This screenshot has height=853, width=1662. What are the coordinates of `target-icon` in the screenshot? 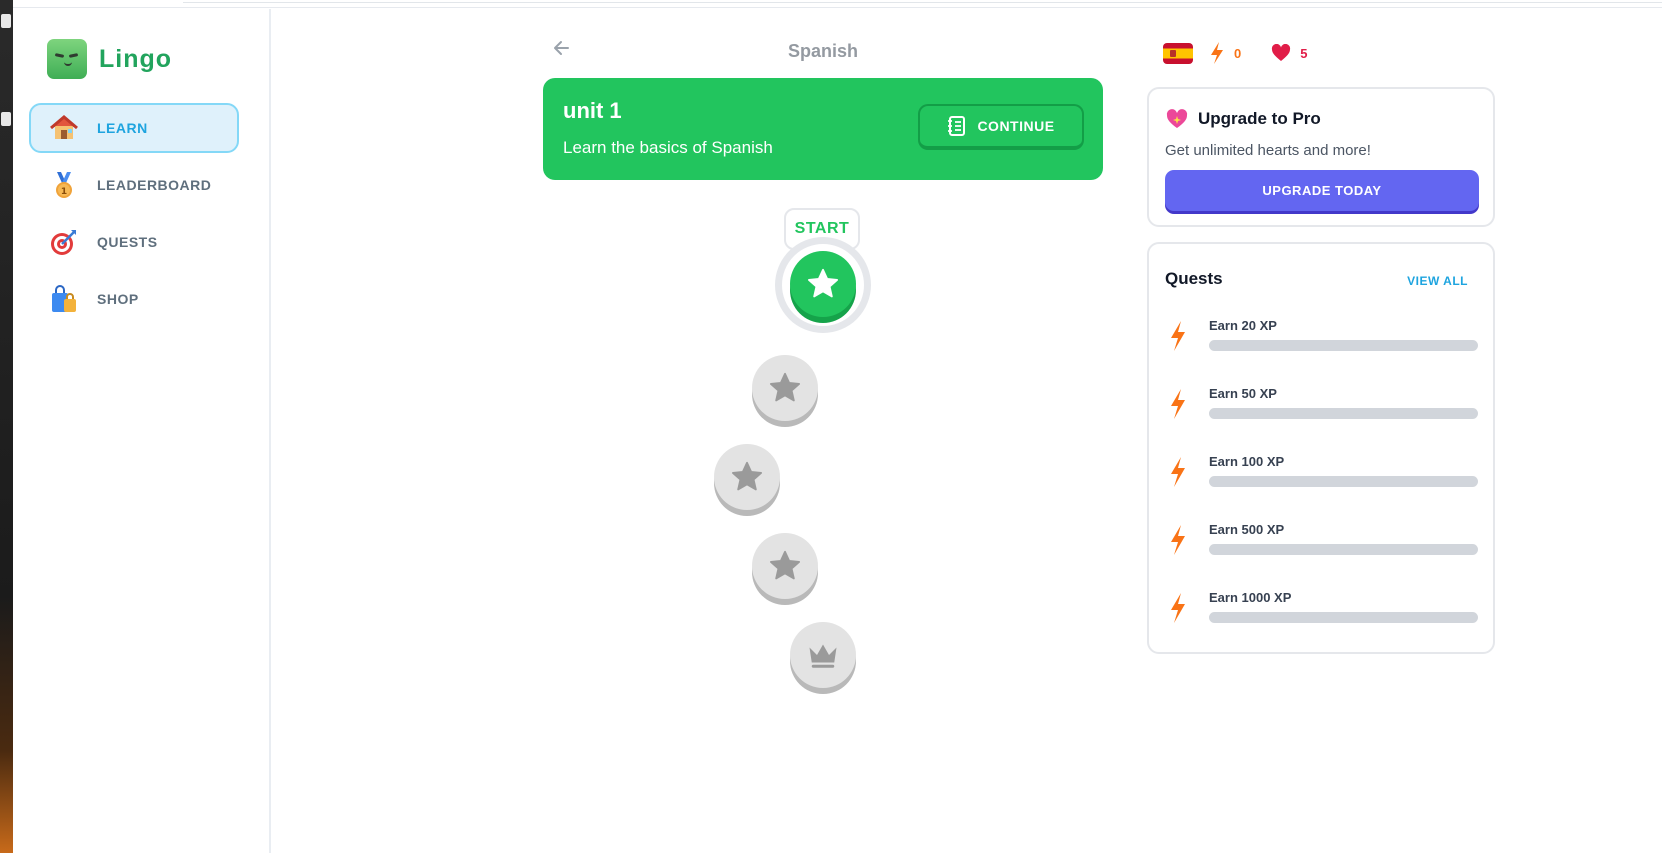 It's located at (64, 242).